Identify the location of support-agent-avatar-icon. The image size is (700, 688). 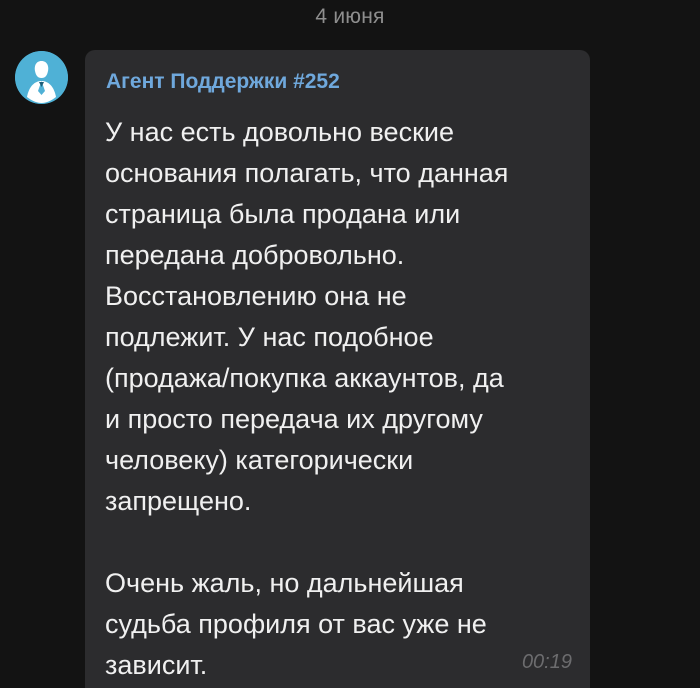
(41, 77).